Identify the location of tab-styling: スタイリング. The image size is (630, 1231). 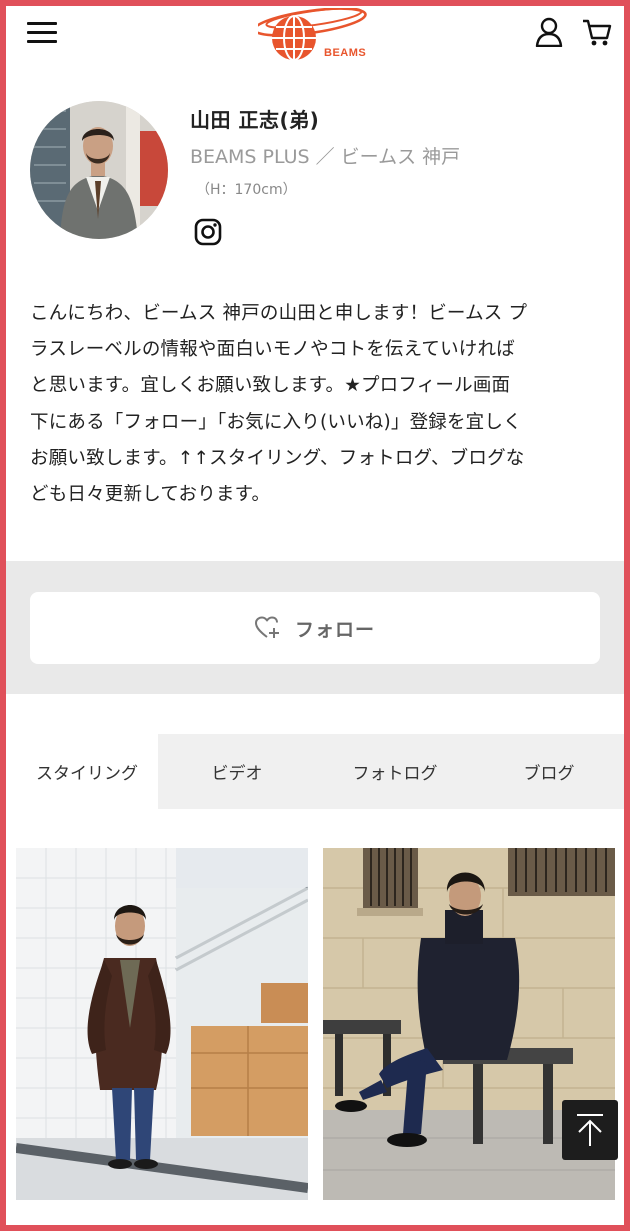
(87, 771).